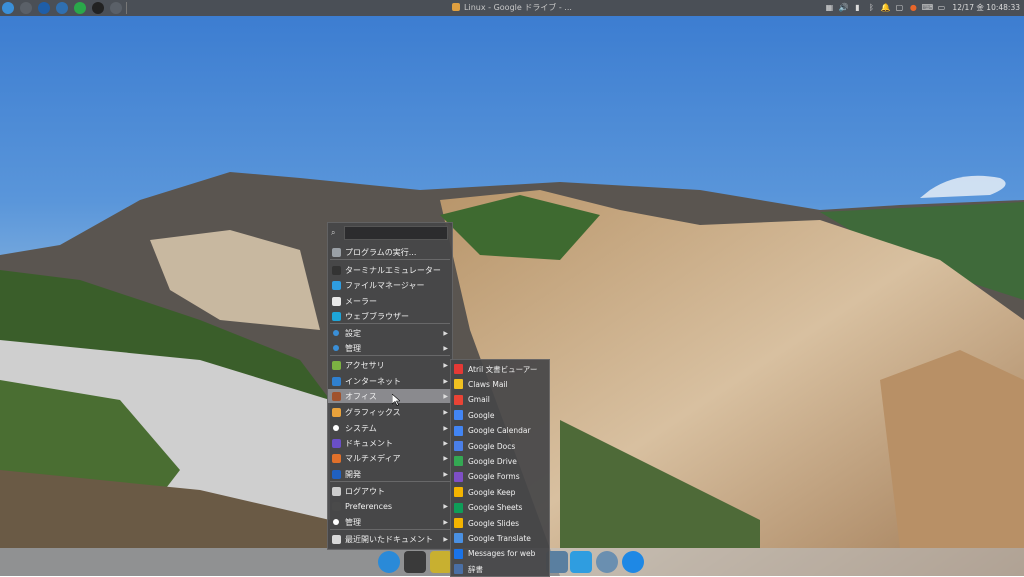 This screenshot has height=577, width=1024. What do you see at coordinates (458, 492) in the screenshot?
I see `google-keep-icon` at bounding box center [458, 492].